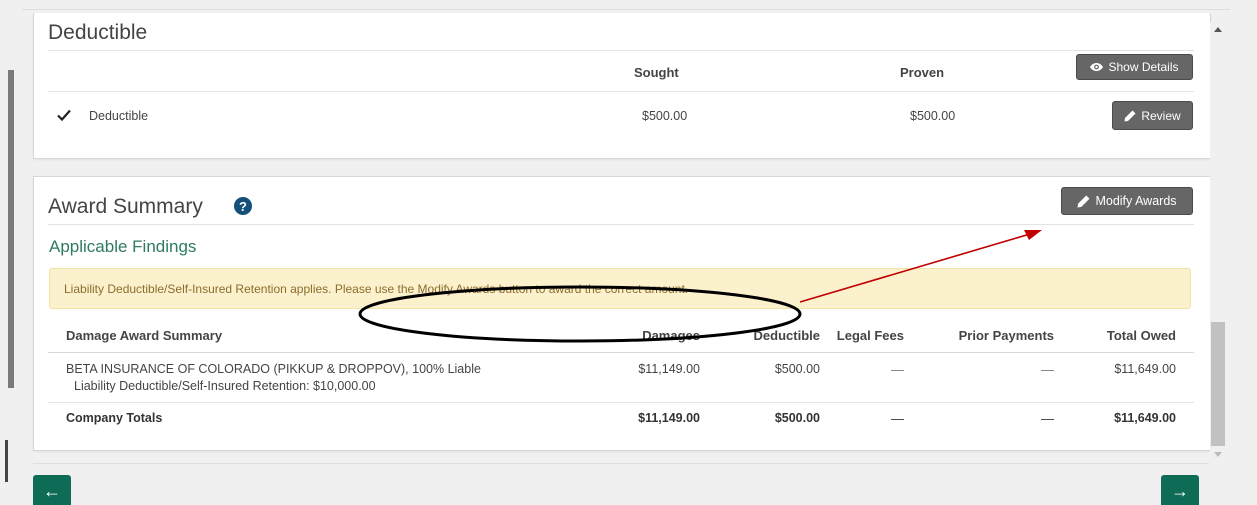 Image resolution: width=1257 pixels, height=505 pixels. What do you see at coordinates (1136, 201) in the screenshot?
I see `modify-awards-label: Modify Awards` at bounding box center [1136, 201].